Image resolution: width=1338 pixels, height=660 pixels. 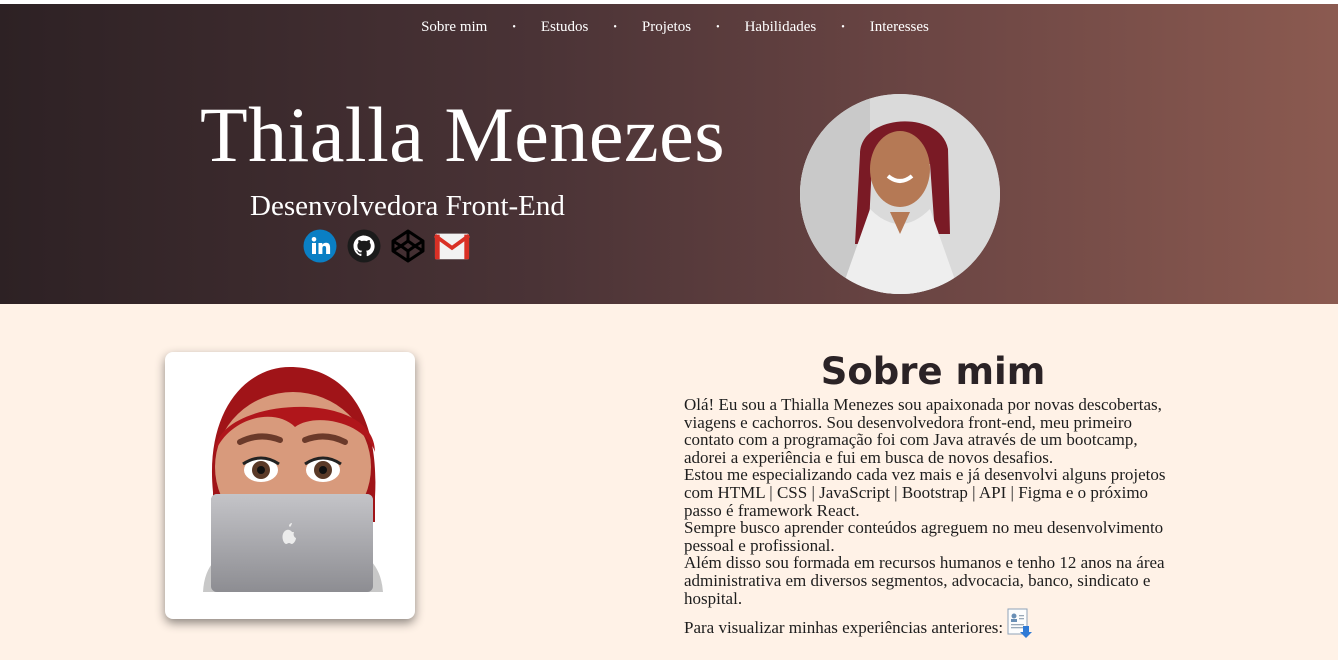 What do you see at coordinates (463, 134) in the screenshot?
I see `hero-name: Thialla Menezes` at bounding box center [463, 134].